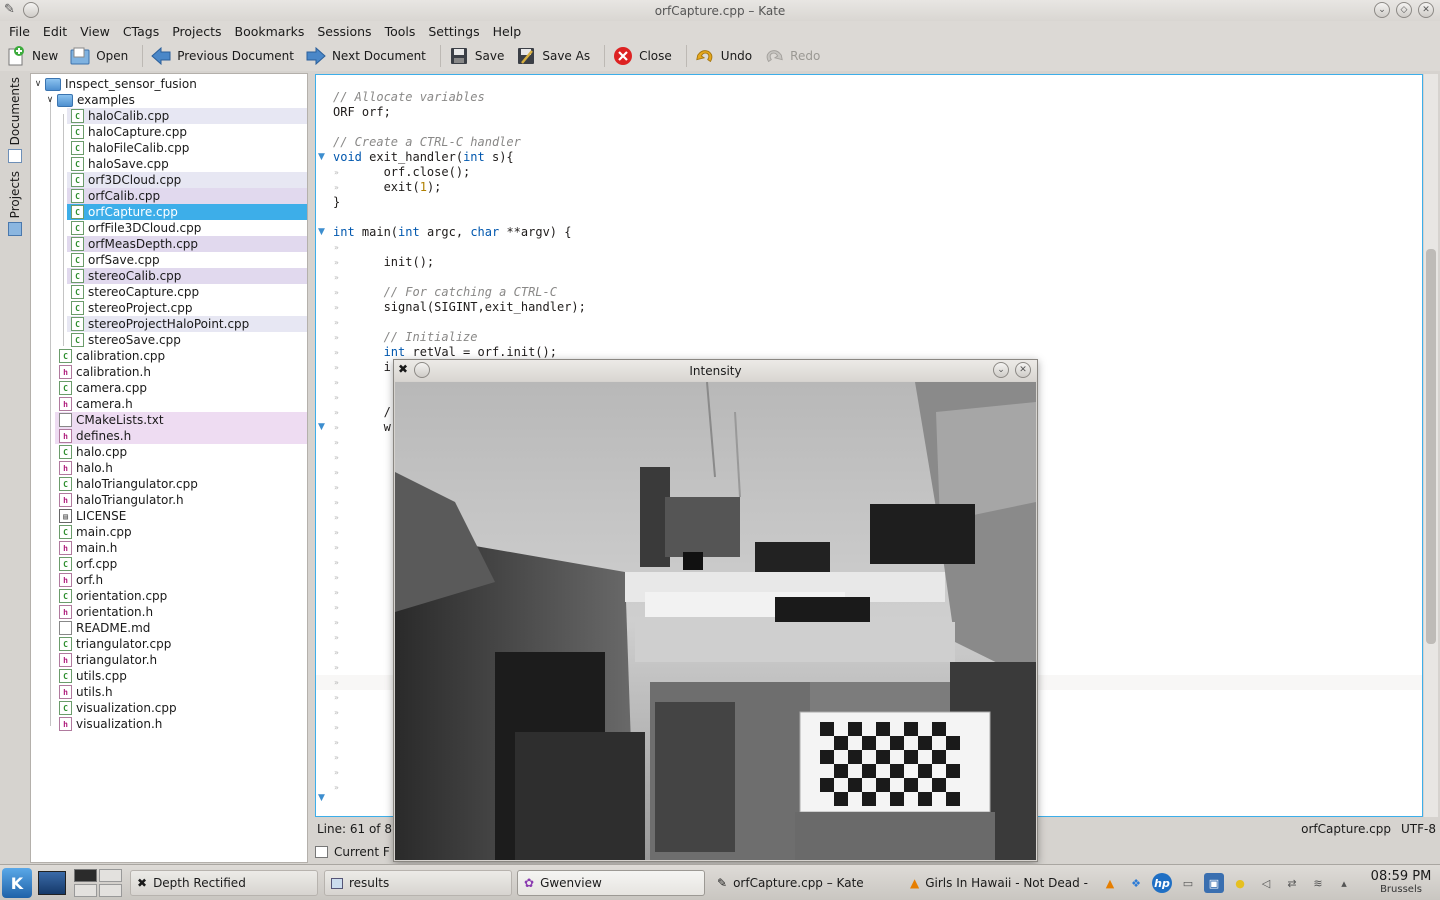  What do you see at coordinates (169, 100) in the screenshot?
I see `tree-folder-examples: ∨ examples` at bounding box center [169, 100].